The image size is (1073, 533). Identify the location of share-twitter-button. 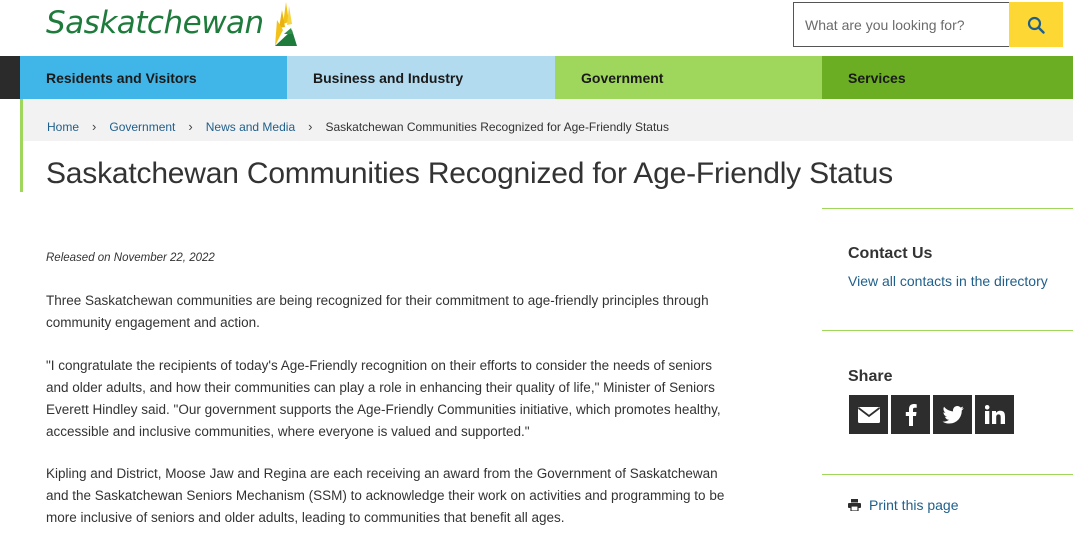
(952, 414).